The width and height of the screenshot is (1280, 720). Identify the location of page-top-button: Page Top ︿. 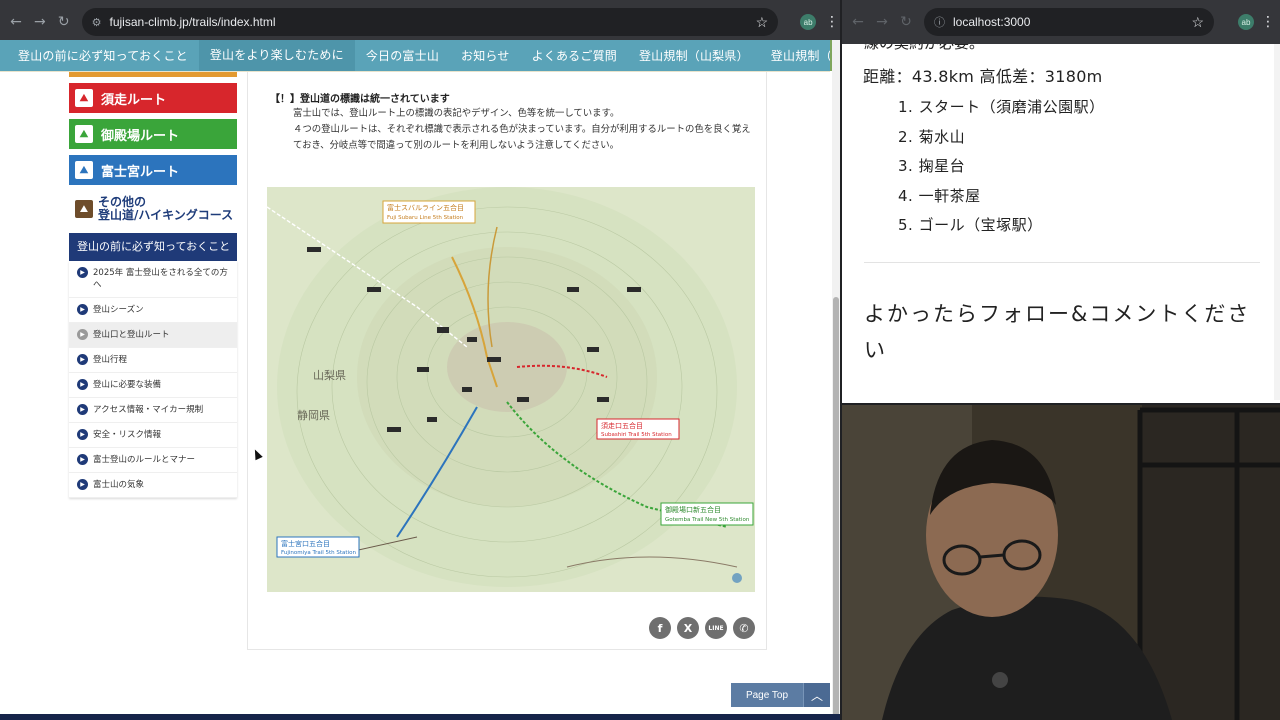
(780, 695).